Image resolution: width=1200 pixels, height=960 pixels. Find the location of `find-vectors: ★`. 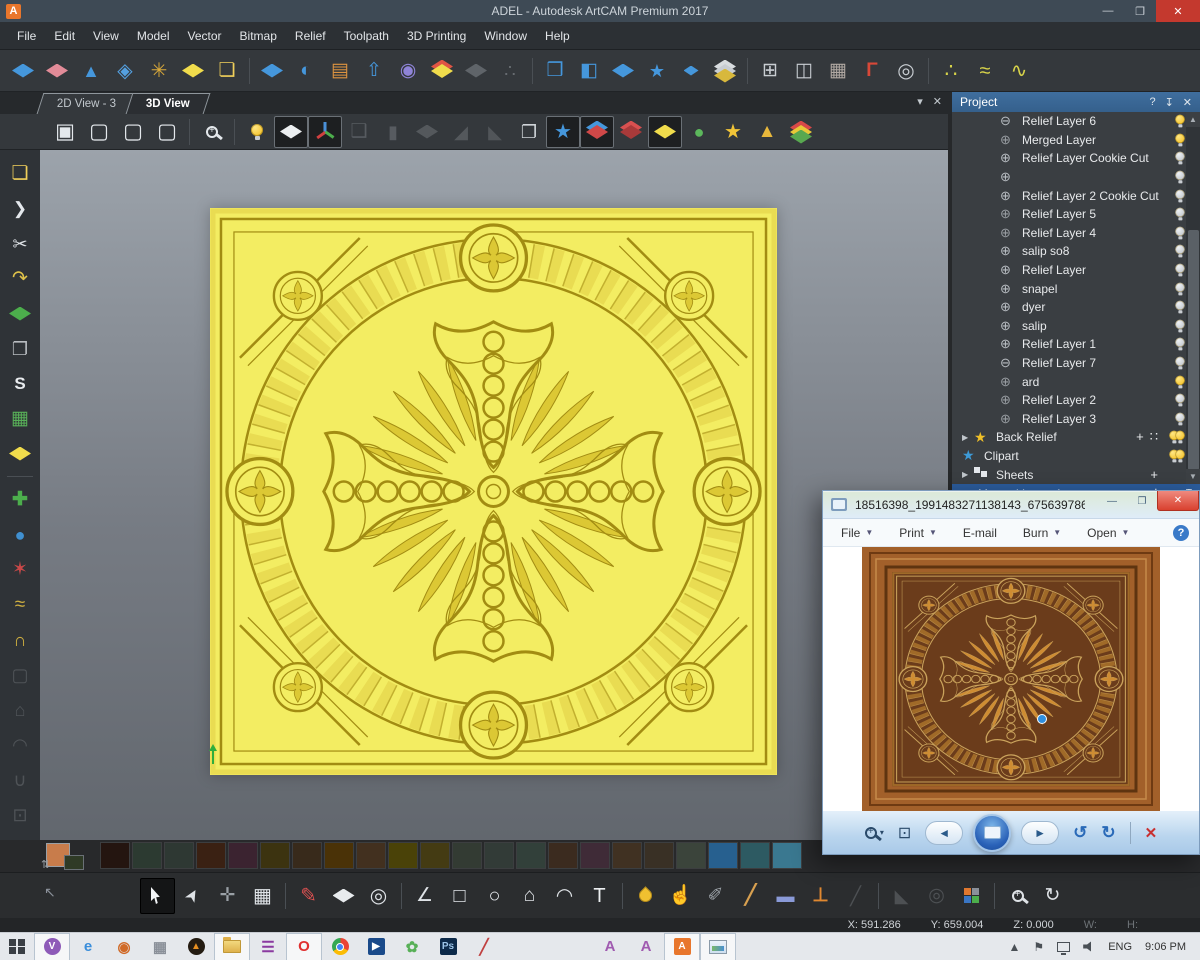

find-vectors: ★ is located at coordinates (733, 132).